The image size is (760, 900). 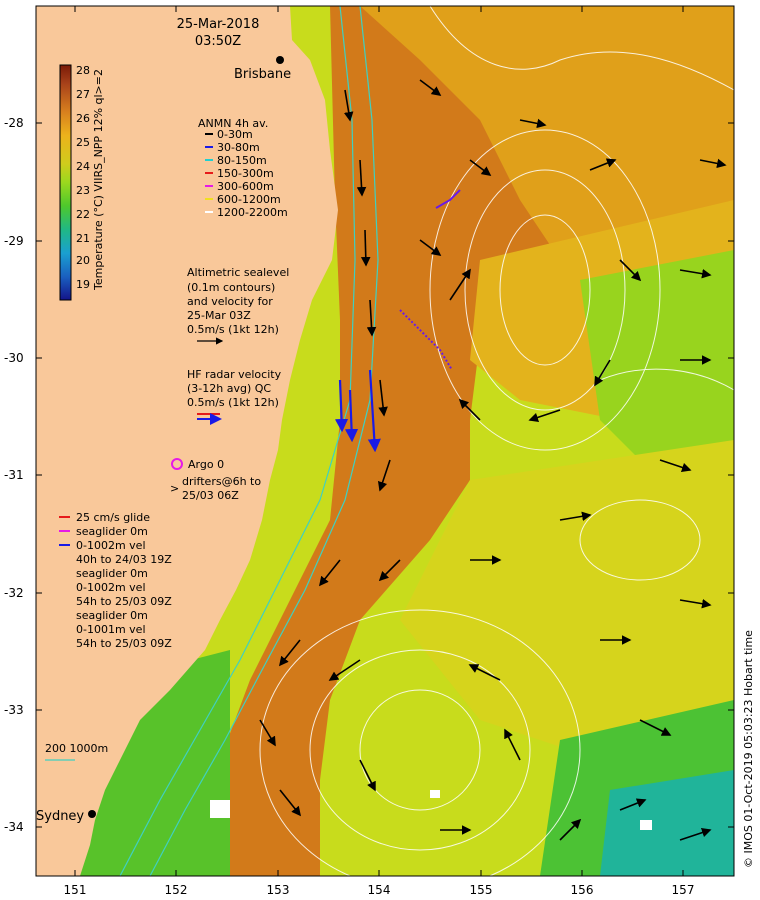 I want to click on y-tick: -32, so click(x=14, y=593).